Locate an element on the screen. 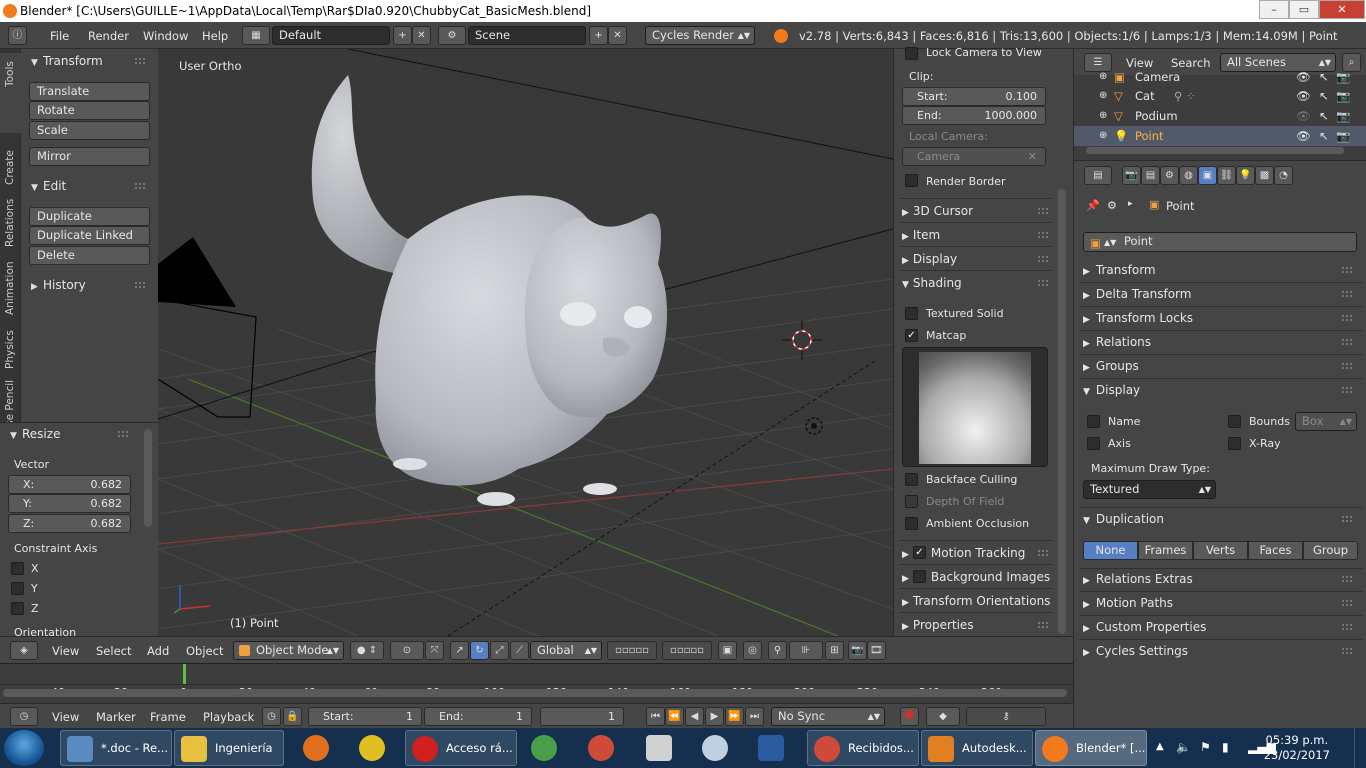 The height and width of the screenshot is (768, 1366). taskbar-globe is located at coordinates (544, 748).